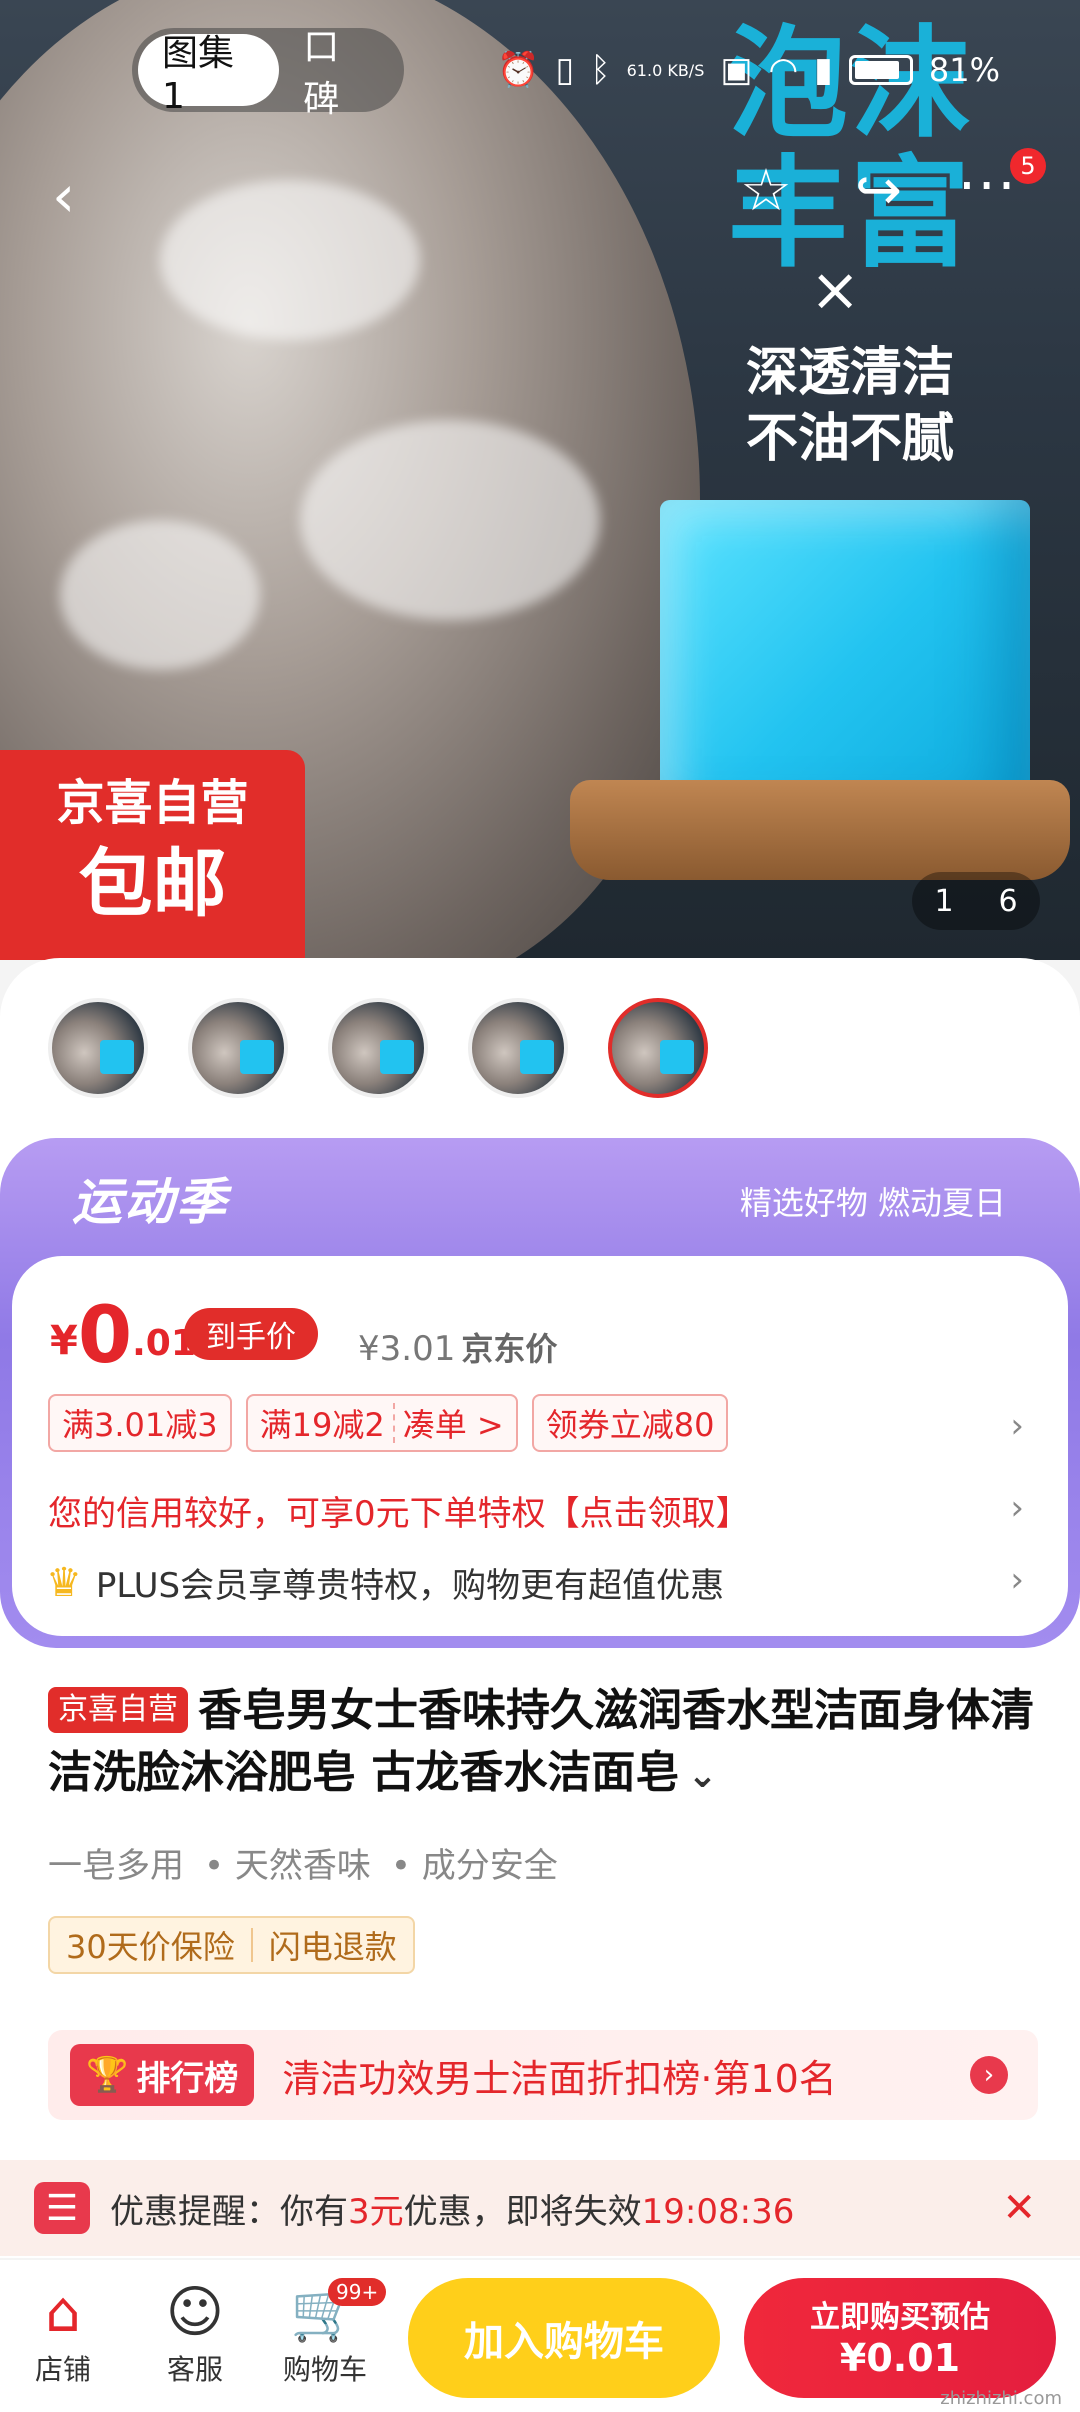 This screenshot has height=2412, width=1080. Describe the element at coordinates (878, 190) in the screenshot. I see `share-icon: ↪` at that location.